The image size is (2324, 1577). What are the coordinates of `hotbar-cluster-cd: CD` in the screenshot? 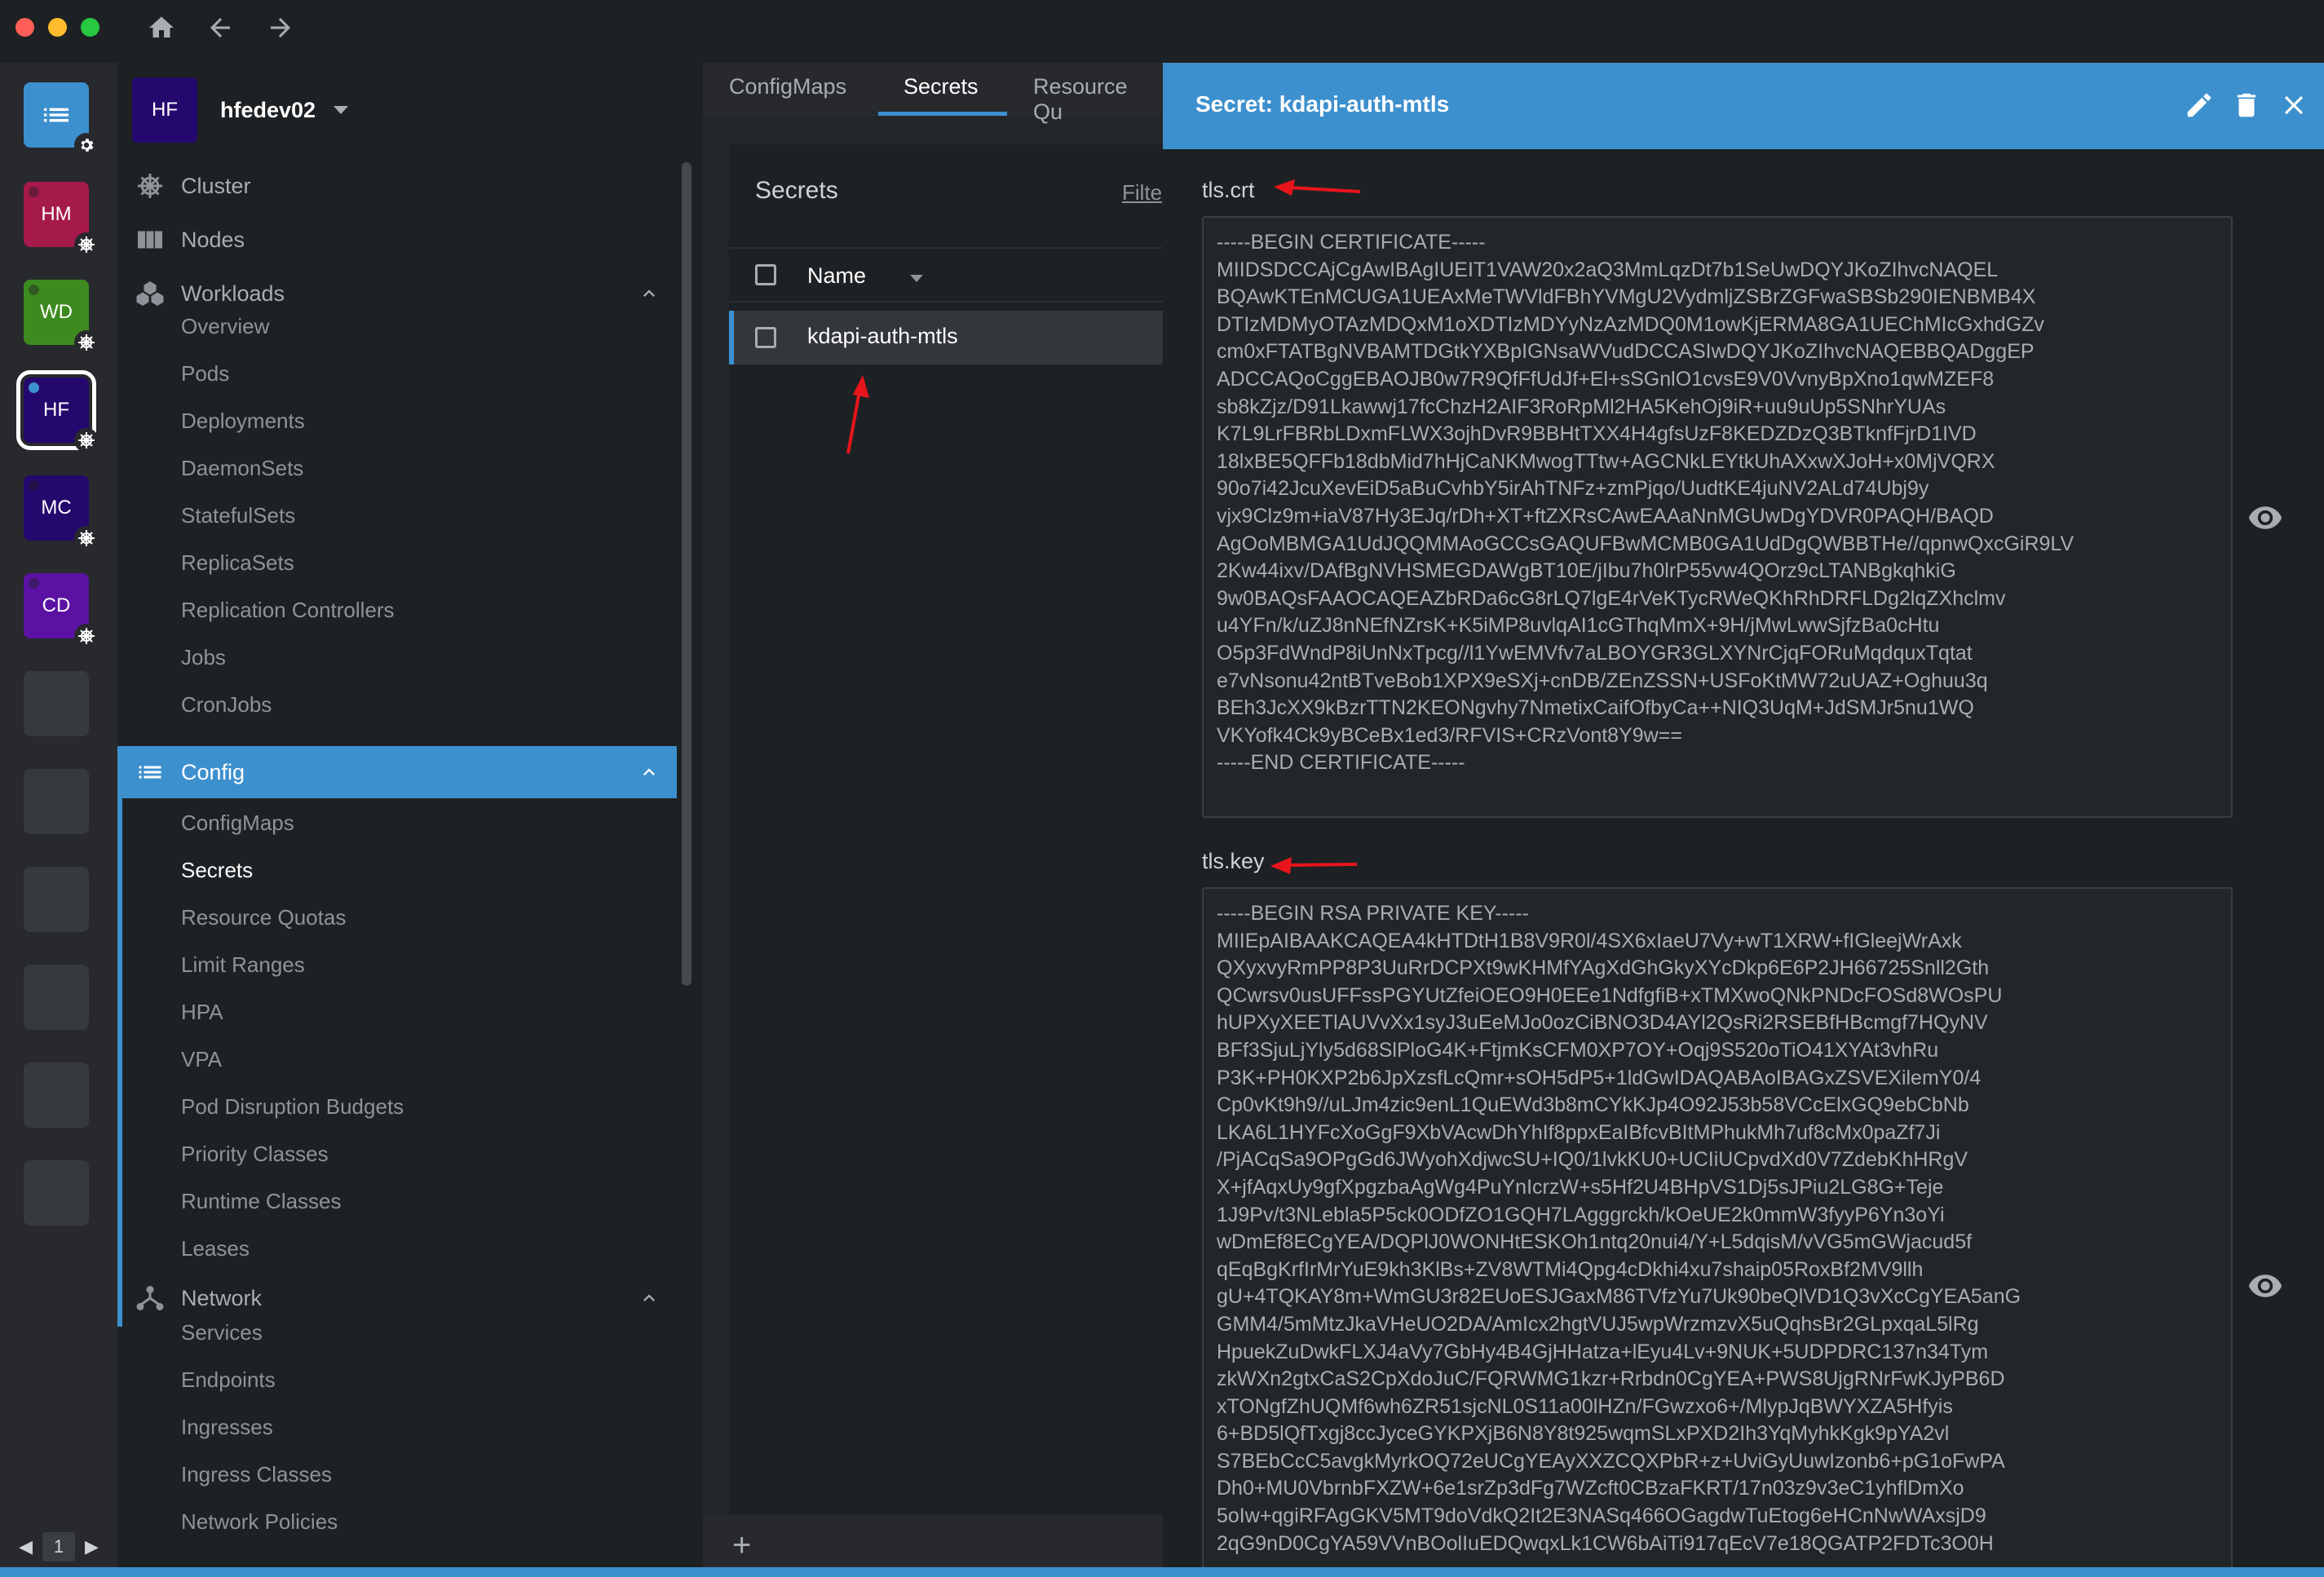 It's located at (61, 610).